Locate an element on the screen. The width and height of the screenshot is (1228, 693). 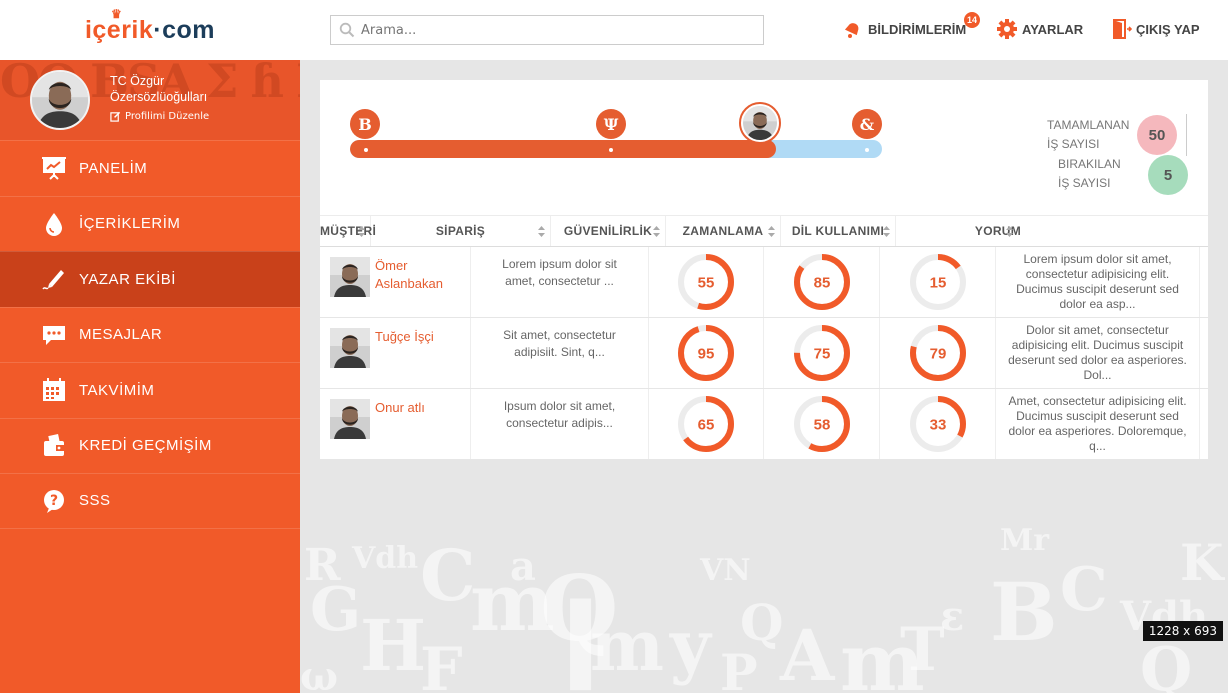
logo-bar: ♛ içerik·com is located at coordinates (150, 30).